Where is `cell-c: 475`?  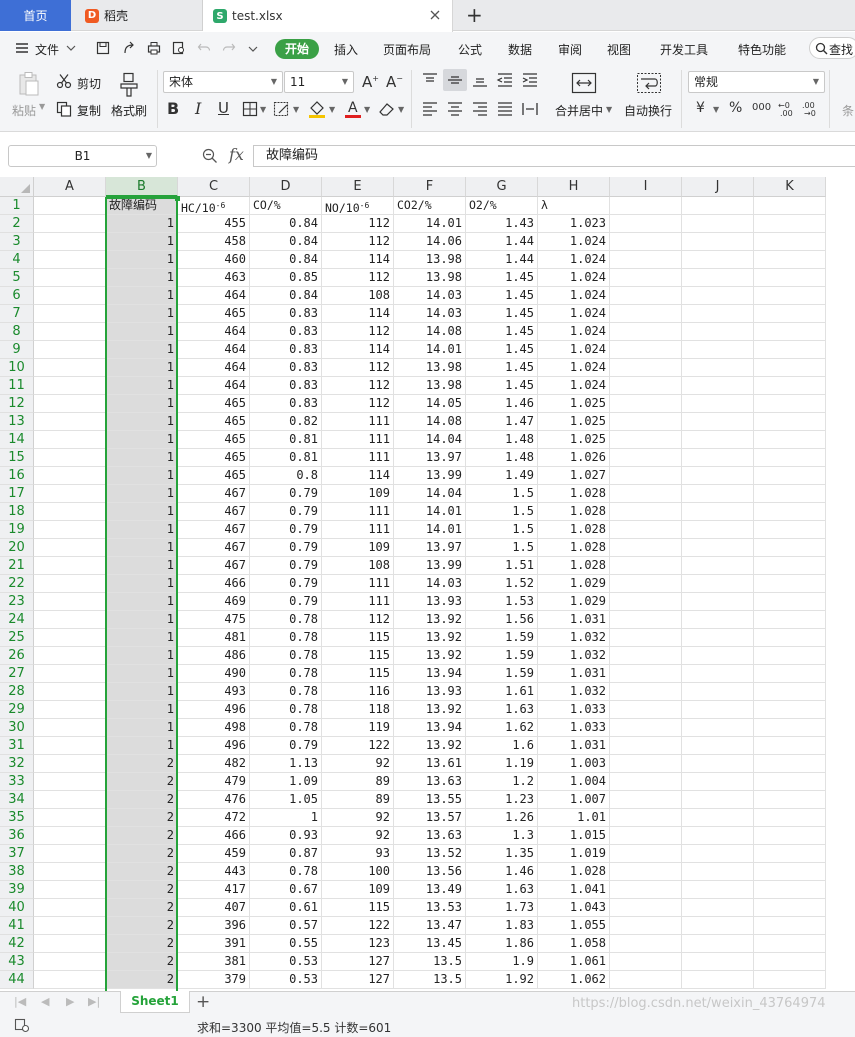 cell-c: 475 is located at coordinates (214, 620).